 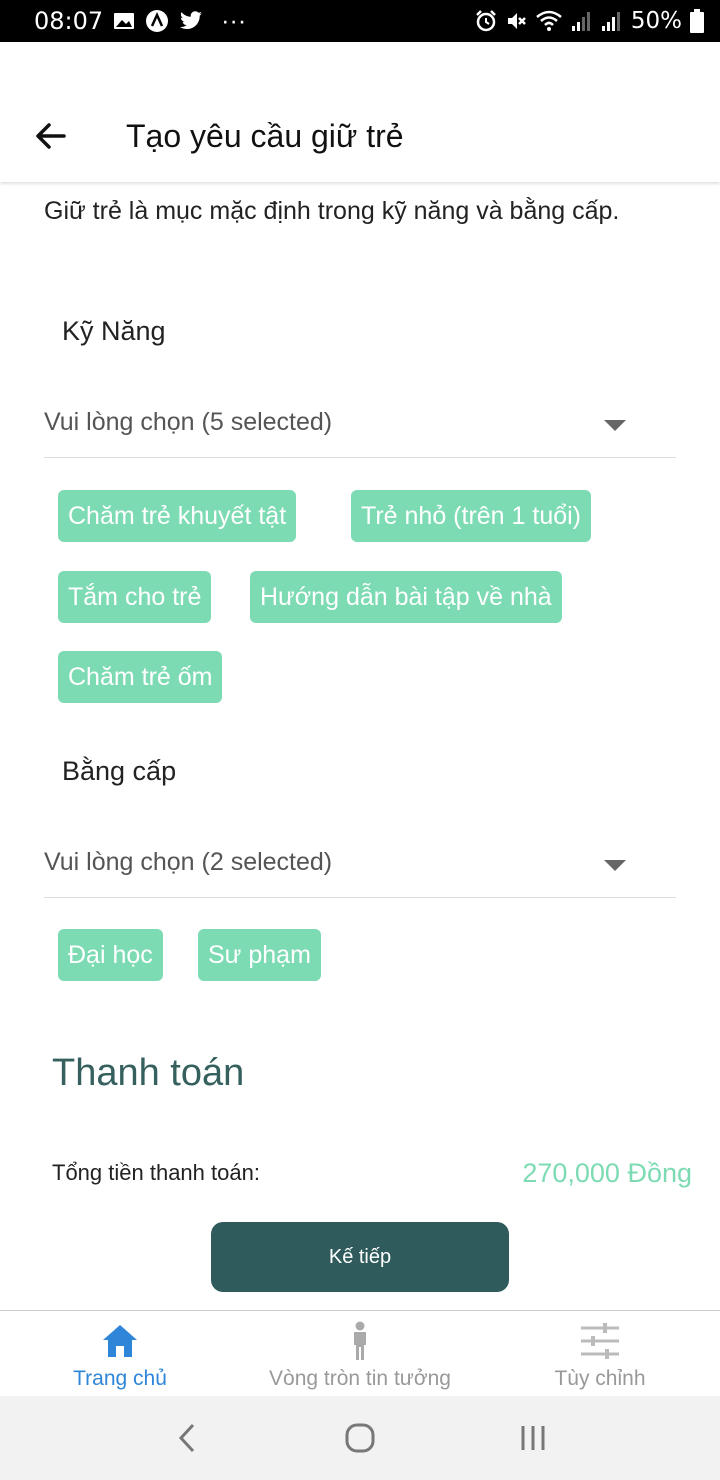 What do you see at coordinates (191, 21) in the screenshot?
I see `twitter-icon` at bounding box center [191, 21].